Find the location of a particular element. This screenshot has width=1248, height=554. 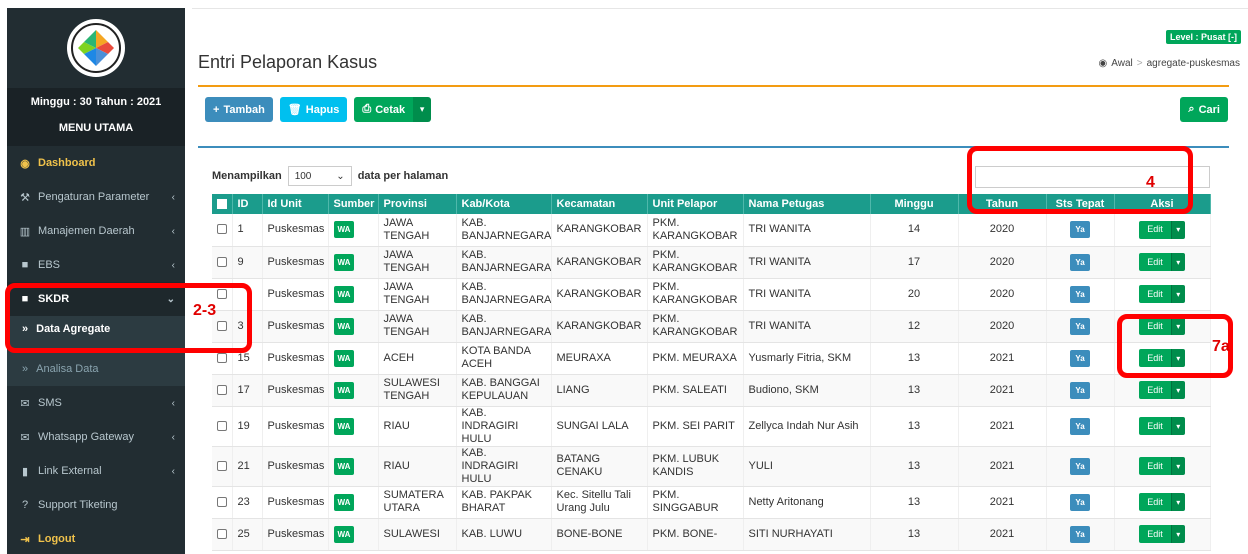

cetak-dropdown-toggle: ▾ is located at coordinates (422, 109).